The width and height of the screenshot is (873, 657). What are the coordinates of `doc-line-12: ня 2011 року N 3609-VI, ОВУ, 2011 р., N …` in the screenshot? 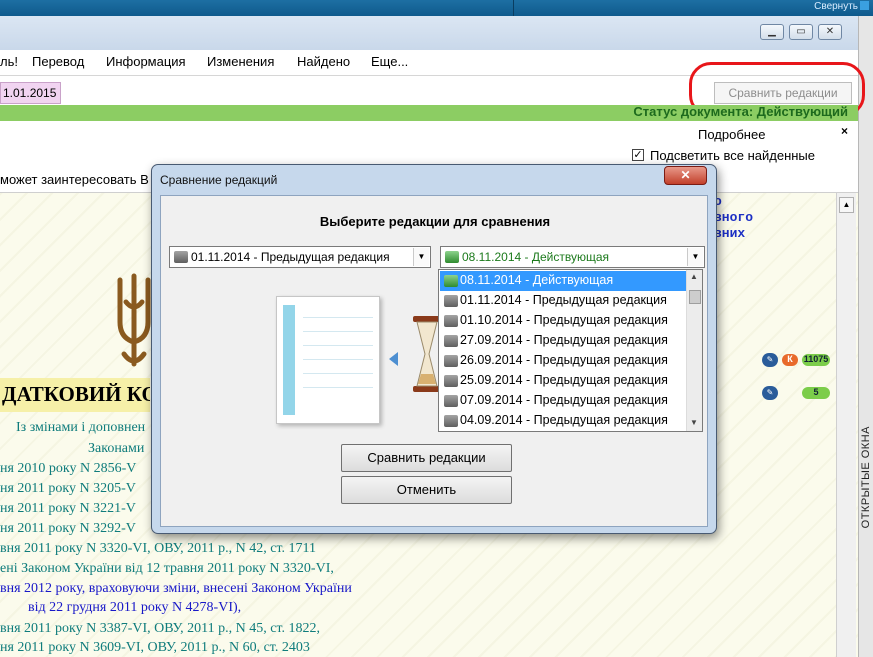 It's located at (155, 647).